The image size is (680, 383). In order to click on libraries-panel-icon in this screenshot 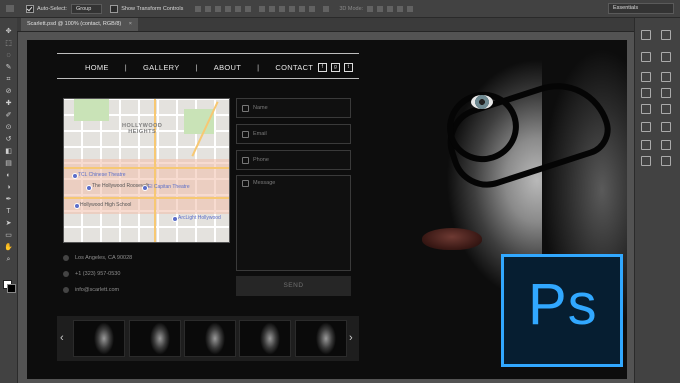, I will do `click(666, 109)`.